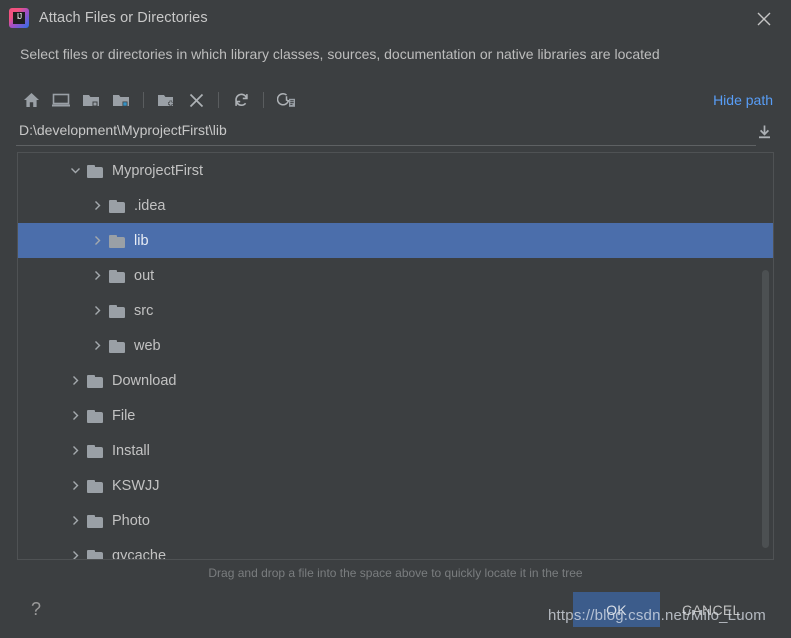 The height and width of the screenshot is (638, 791). Describe the element at coordinates (150, 205) in the screenshot. I see `tree-row-label: .idea` at that location.